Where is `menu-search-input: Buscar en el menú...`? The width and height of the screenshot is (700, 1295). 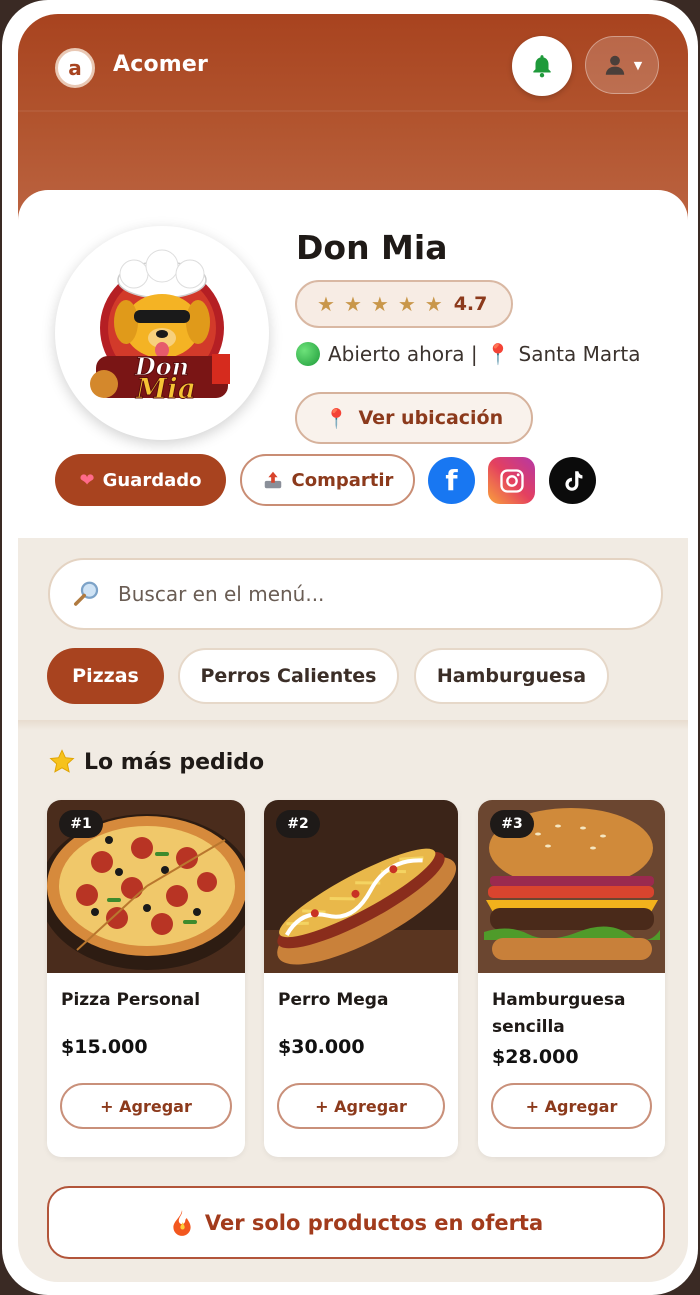
menu-search-input: Buscar en el menú... is located at coordinates (355, 594).